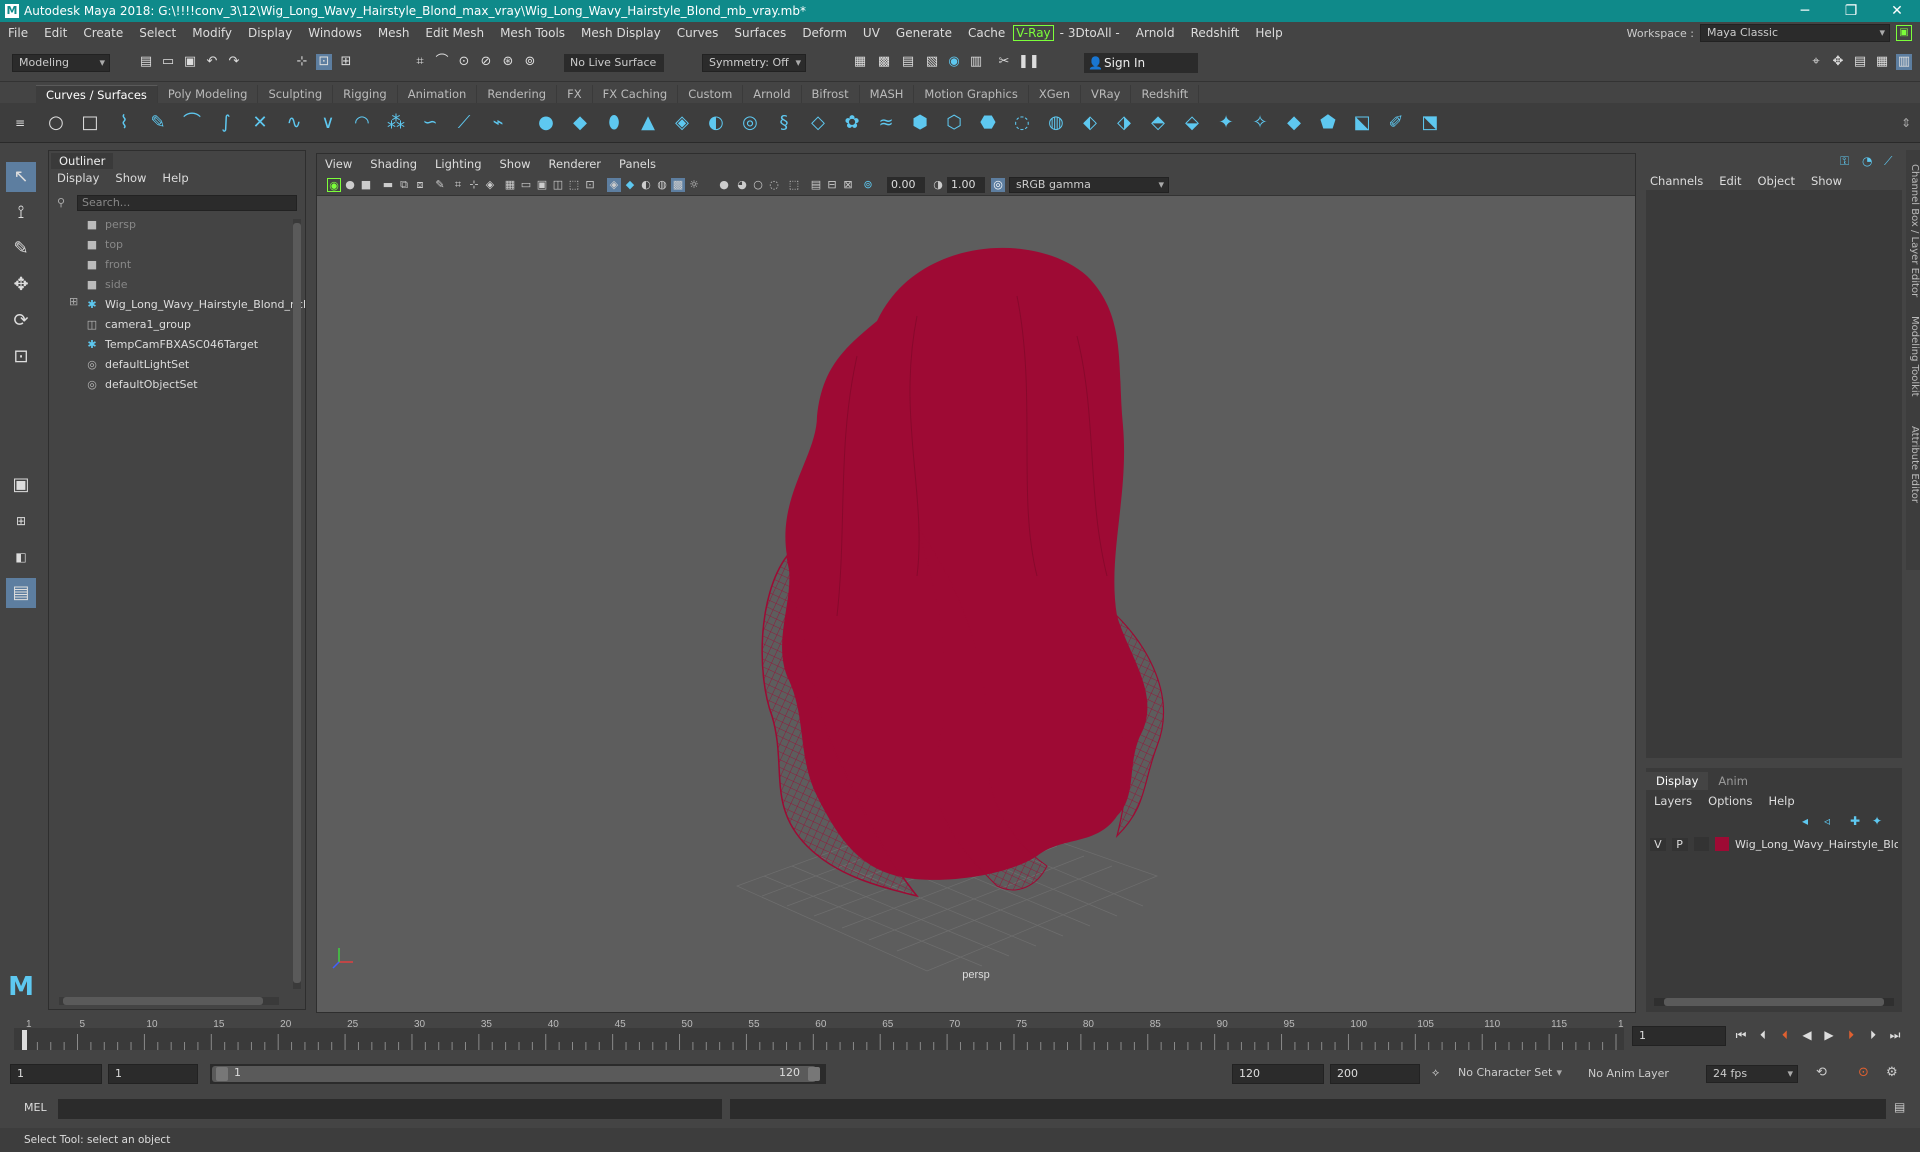 This screenshot has height=1152, width=1920. I want to click on go-to-end-icon: ⏭, so click(1895, 1035).